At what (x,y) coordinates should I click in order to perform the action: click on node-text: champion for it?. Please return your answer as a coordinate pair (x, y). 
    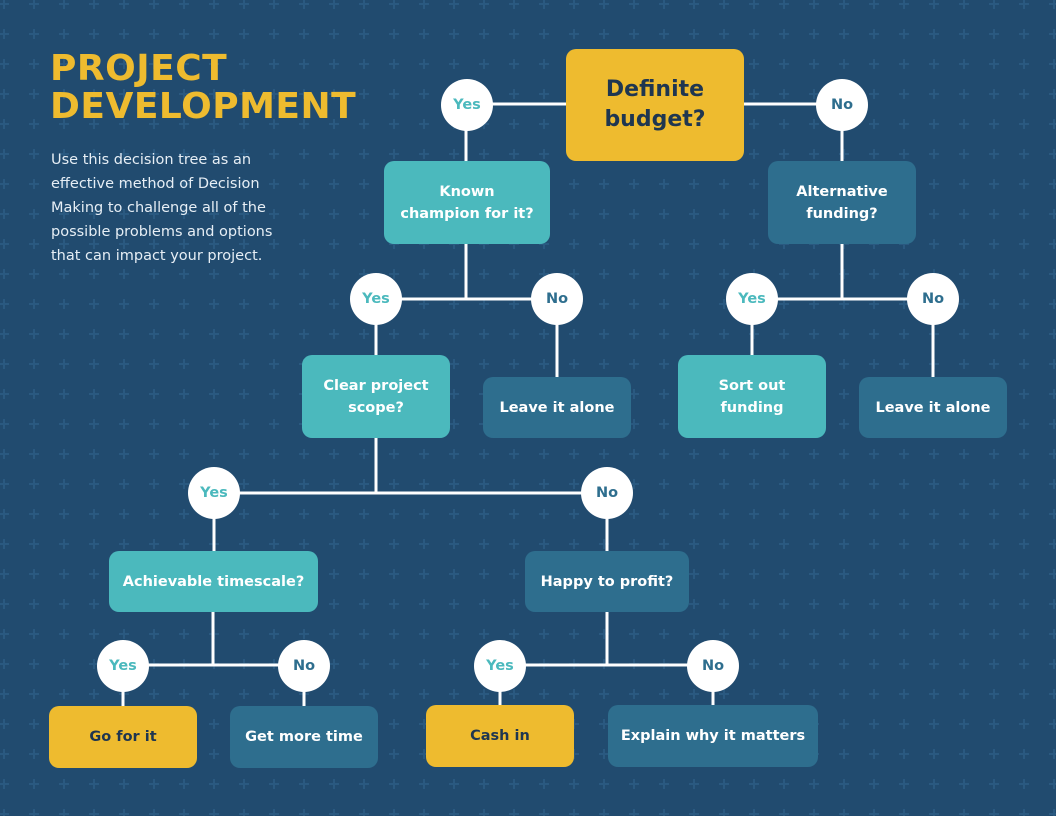
    Looking at the image, I should click on (467, 213).